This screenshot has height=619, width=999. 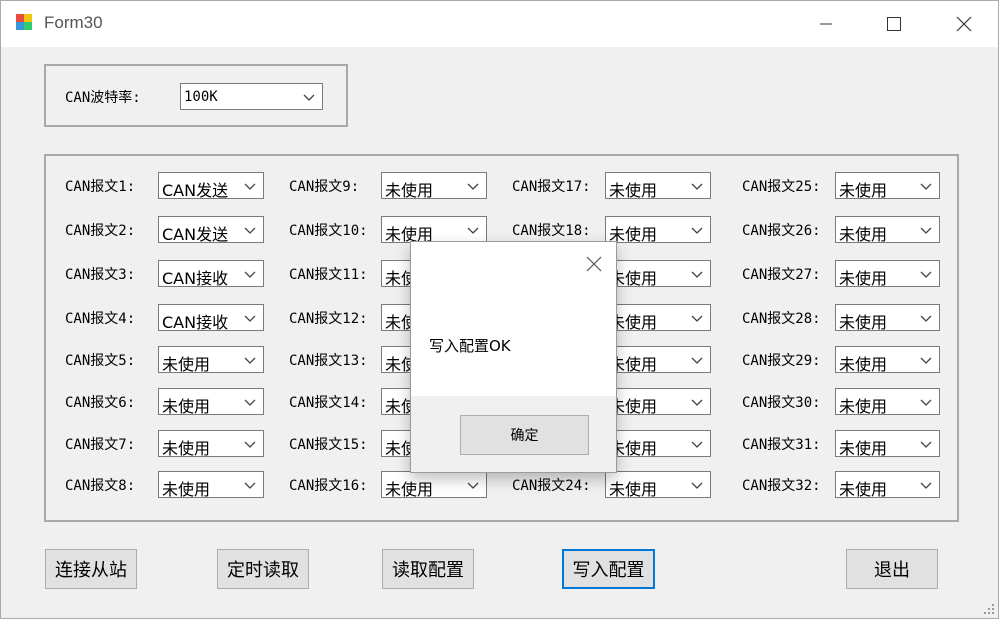 I want to click on can-message-26-value: 未使用, so click(x=863, y=234).